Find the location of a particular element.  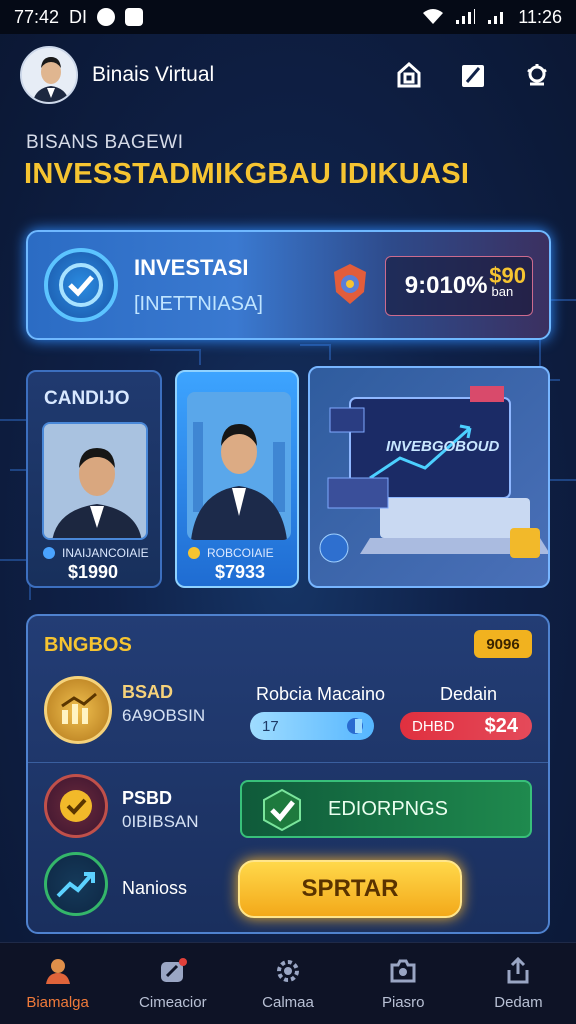

pill-red-left: DHBD is located at coordinates (433, 726).